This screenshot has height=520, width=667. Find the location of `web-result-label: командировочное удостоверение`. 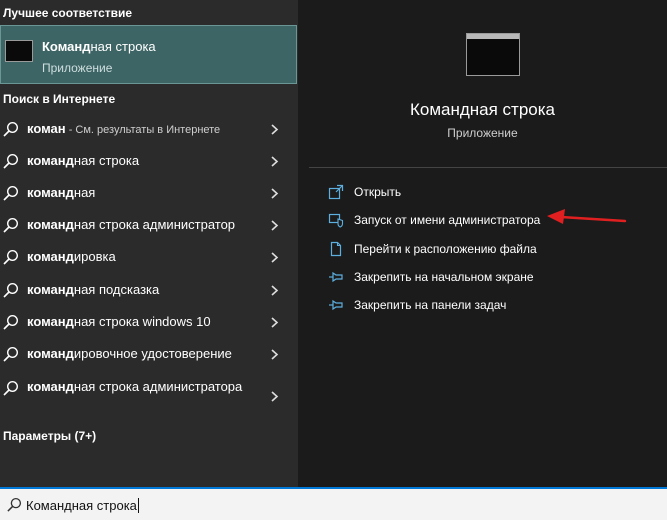

web-result-label: командировочное удостоверение is located at coordinates (129, 353).